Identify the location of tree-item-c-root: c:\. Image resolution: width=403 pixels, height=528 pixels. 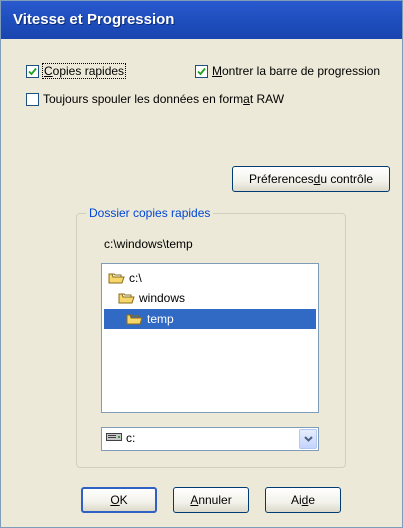
(125, 278).